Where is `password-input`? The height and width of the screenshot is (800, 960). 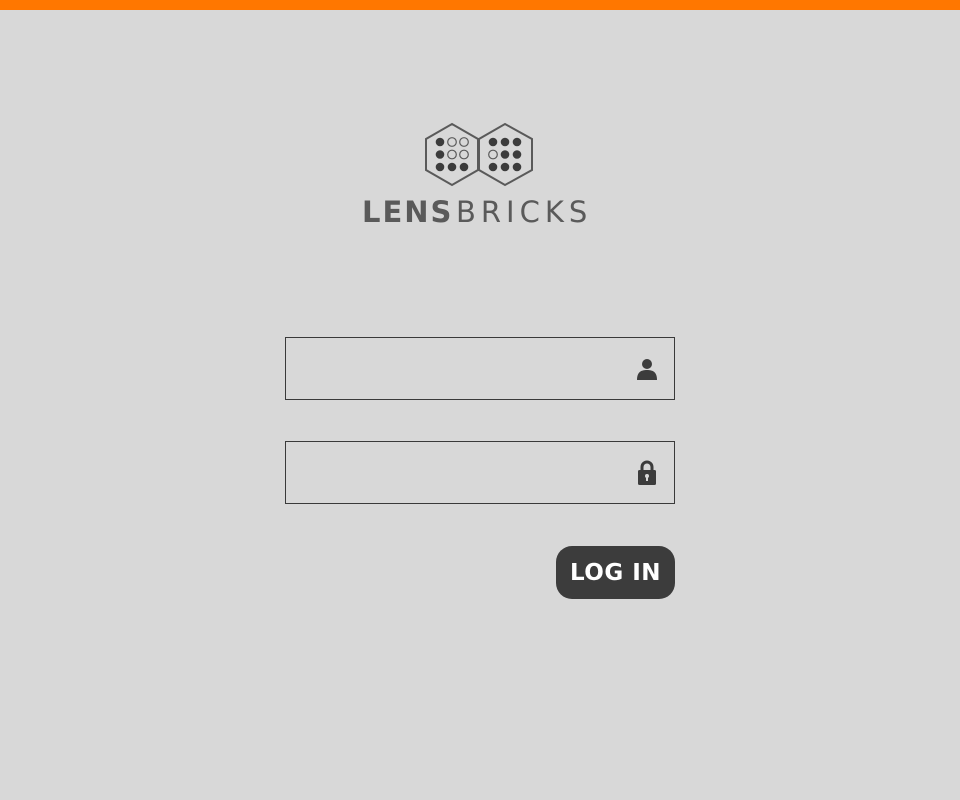
password-input is located at coordinates (458, 472).